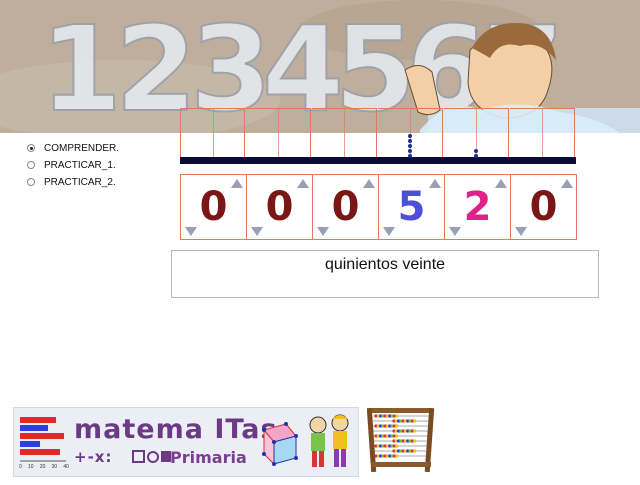  Describe the element at coordinates (151, 456) in the screenshot. I see `shapes-icon` at that location.